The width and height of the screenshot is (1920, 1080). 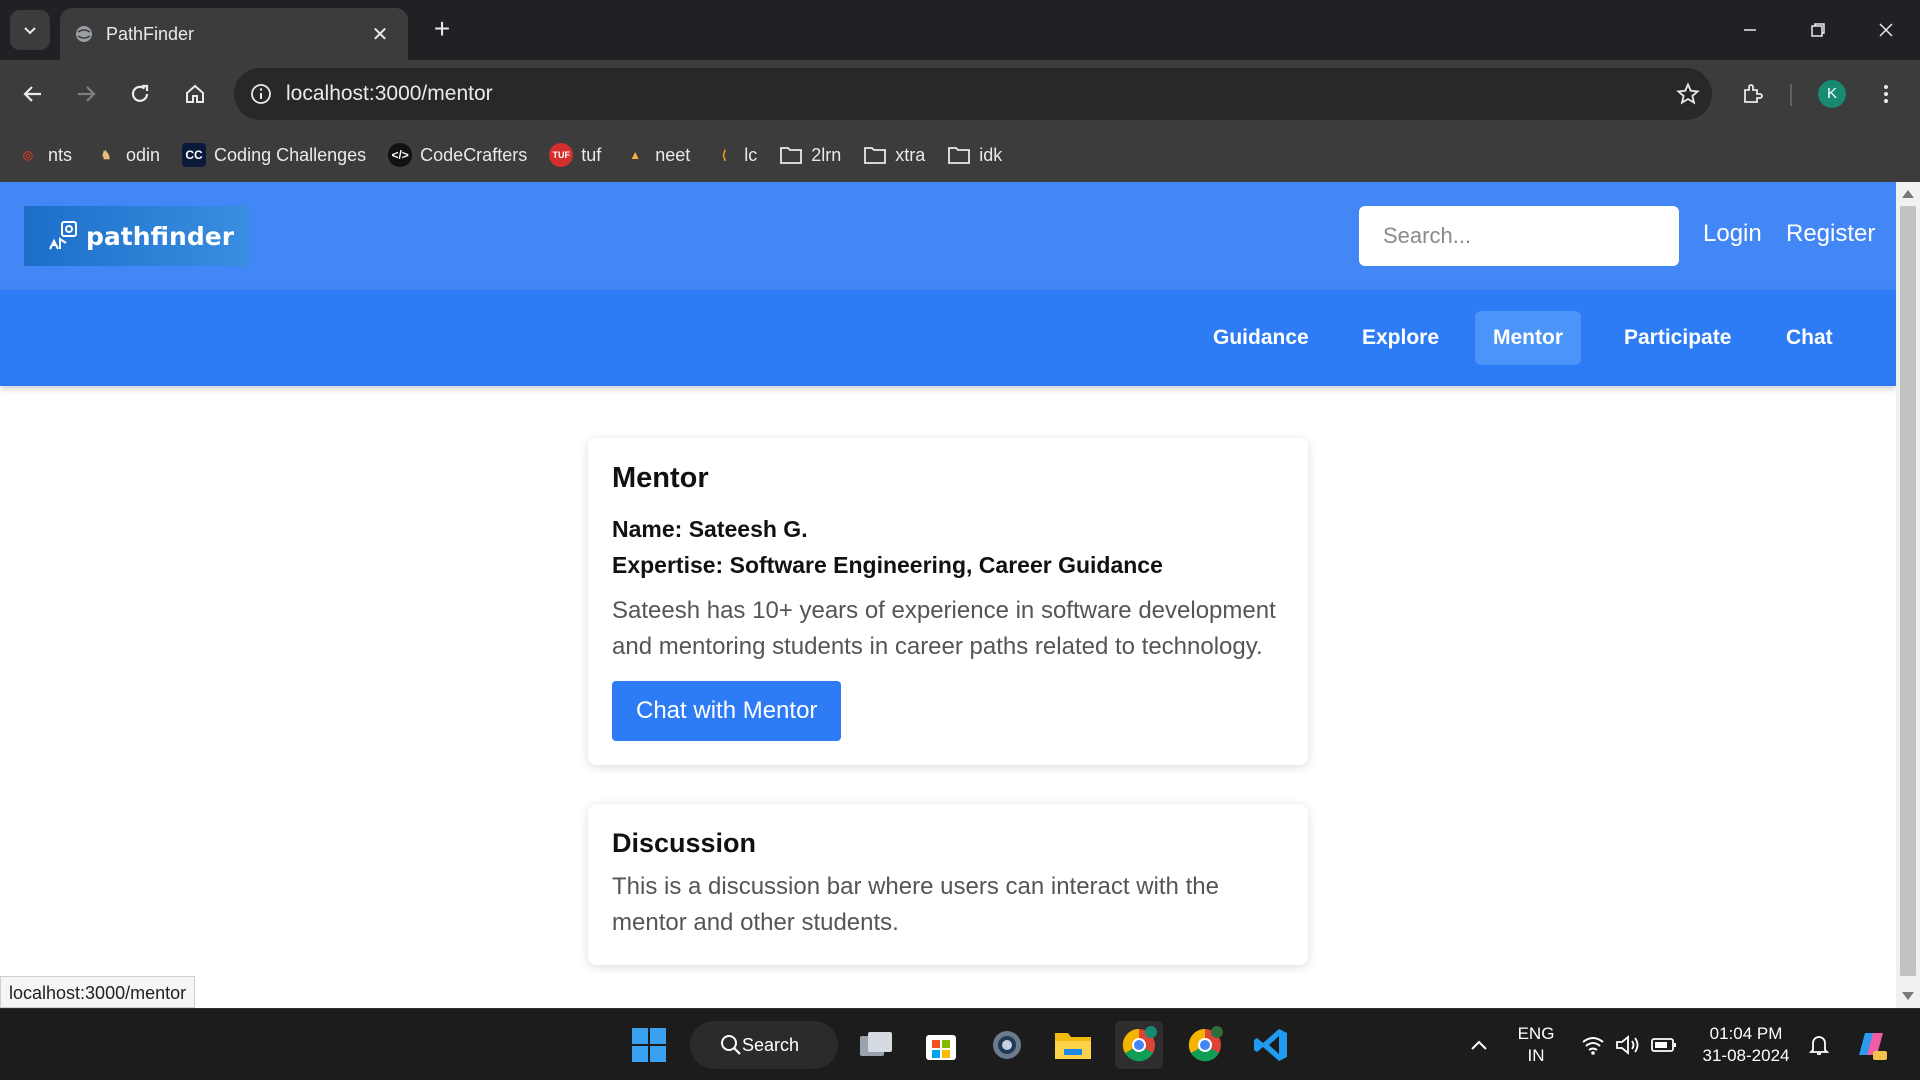 I want to click on arrow-right-icon, so click(x=87, y=94).